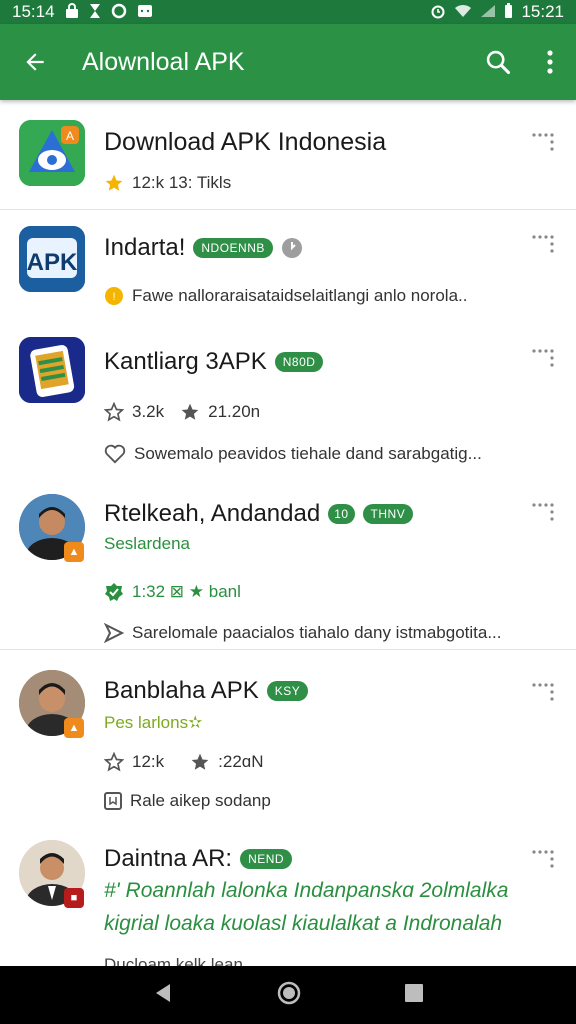  I want to click on item-title: Rtelkeah, Andandad, so click(212, 513).